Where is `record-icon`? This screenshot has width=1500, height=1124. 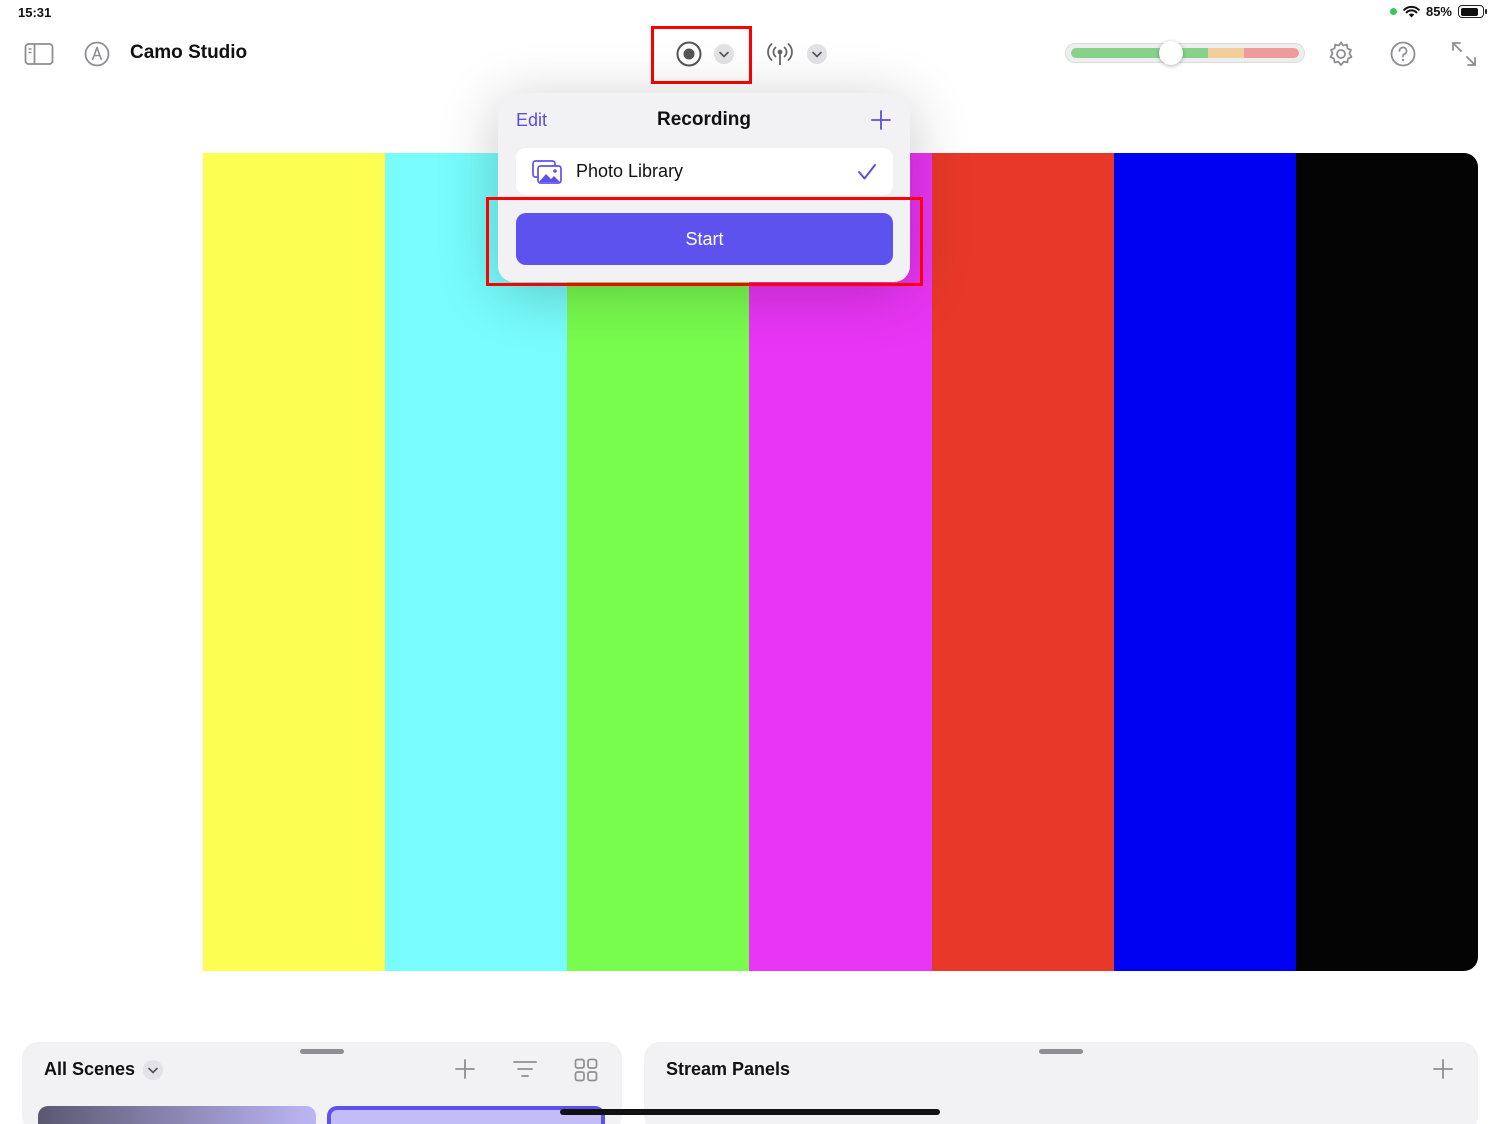
record-icon is located at coordinates (689, 54).